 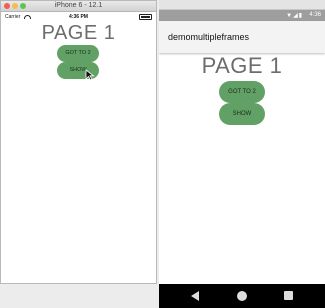 I want to click on recents-icon, so click(x=288, y=295).